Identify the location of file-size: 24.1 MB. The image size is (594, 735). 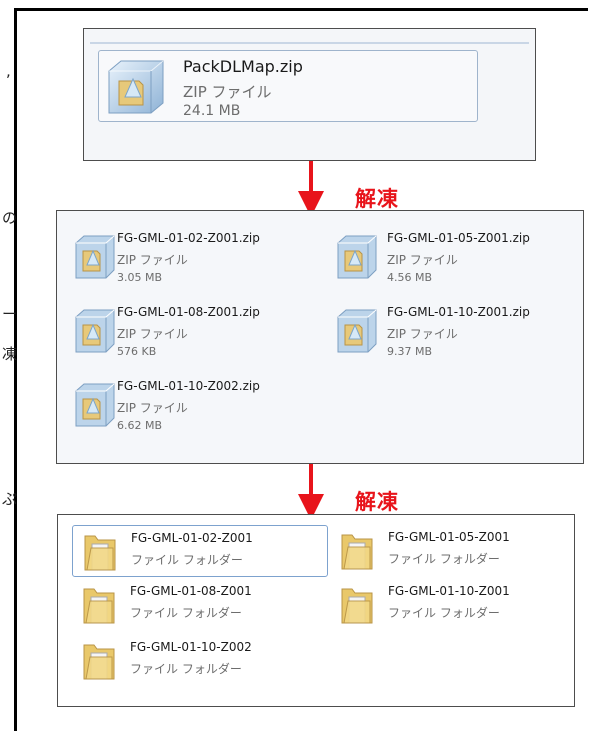
(212, 111).